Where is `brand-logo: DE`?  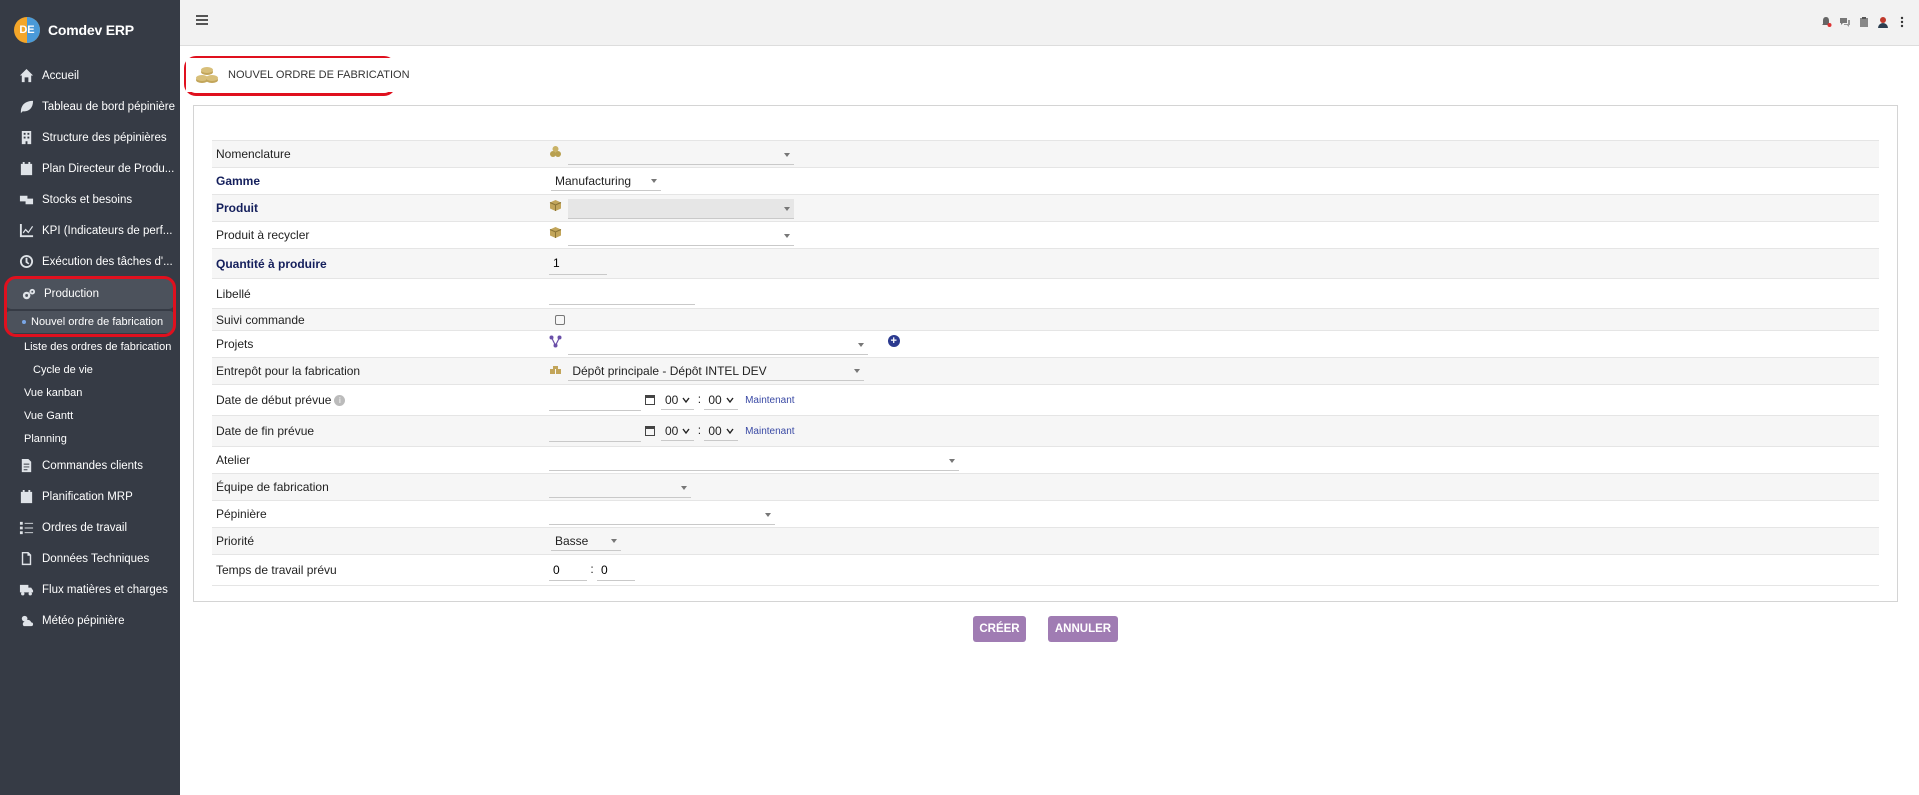
brand-logo: DE is located at coordinates (27, 30).